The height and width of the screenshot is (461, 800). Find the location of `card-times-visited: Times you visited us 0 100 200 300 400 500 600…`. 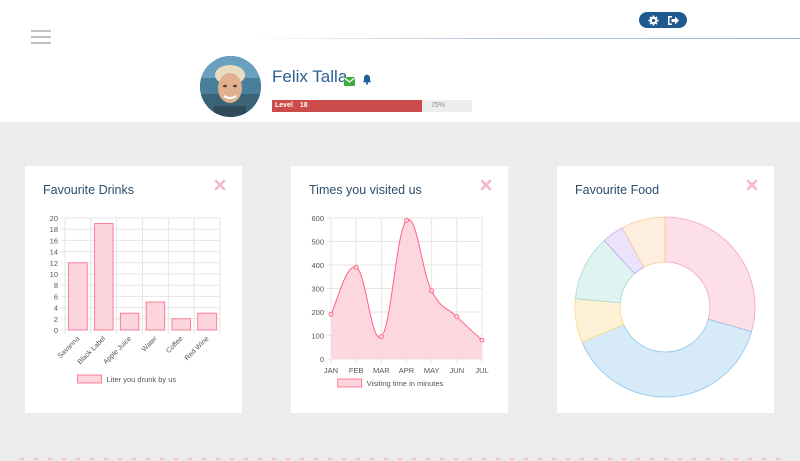

card-times-visited: Times you visited us 0 100 200 300 400 500 600… is located at coordinates (399, 289).